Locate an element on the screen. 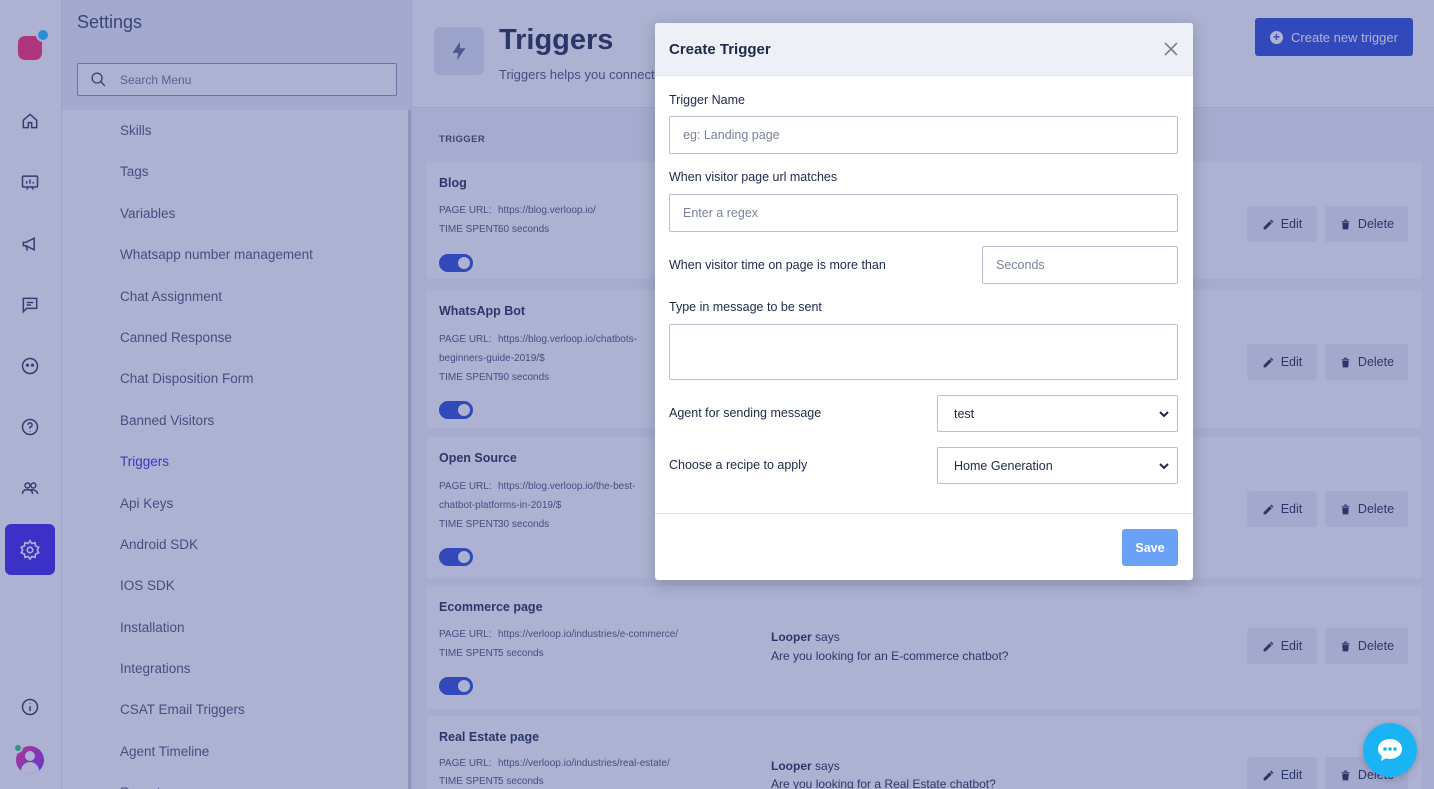  seconds-input is located at coordinates (1080, 265).